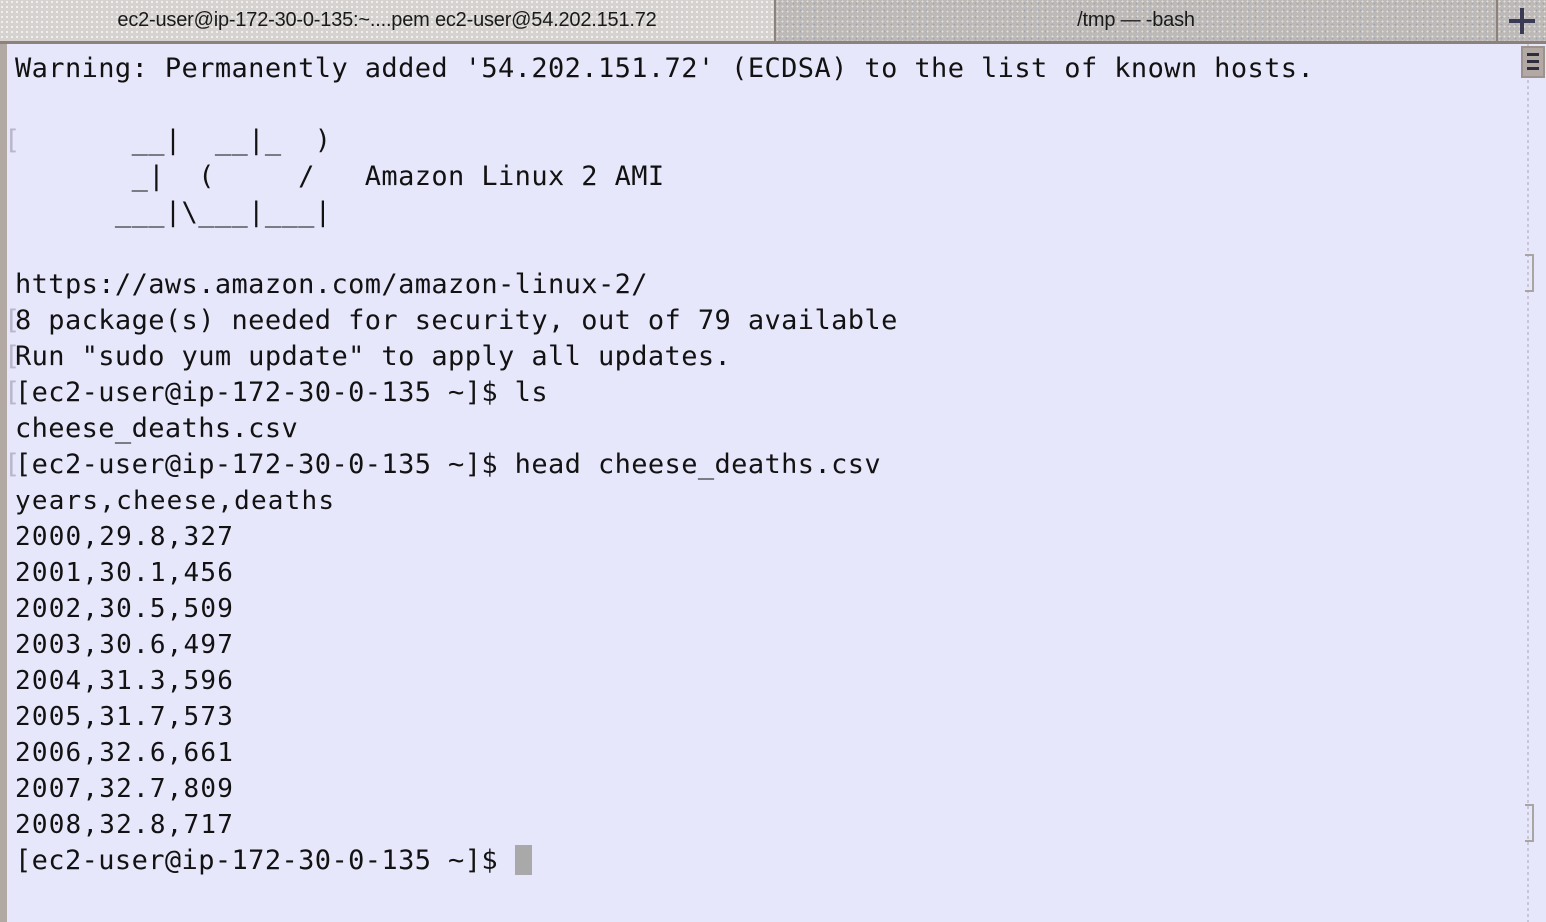  Describe the element at coordinates (763, 141) in the screenshot. I see `terminal-line-ascii-art: __| __|_ )` at that location.